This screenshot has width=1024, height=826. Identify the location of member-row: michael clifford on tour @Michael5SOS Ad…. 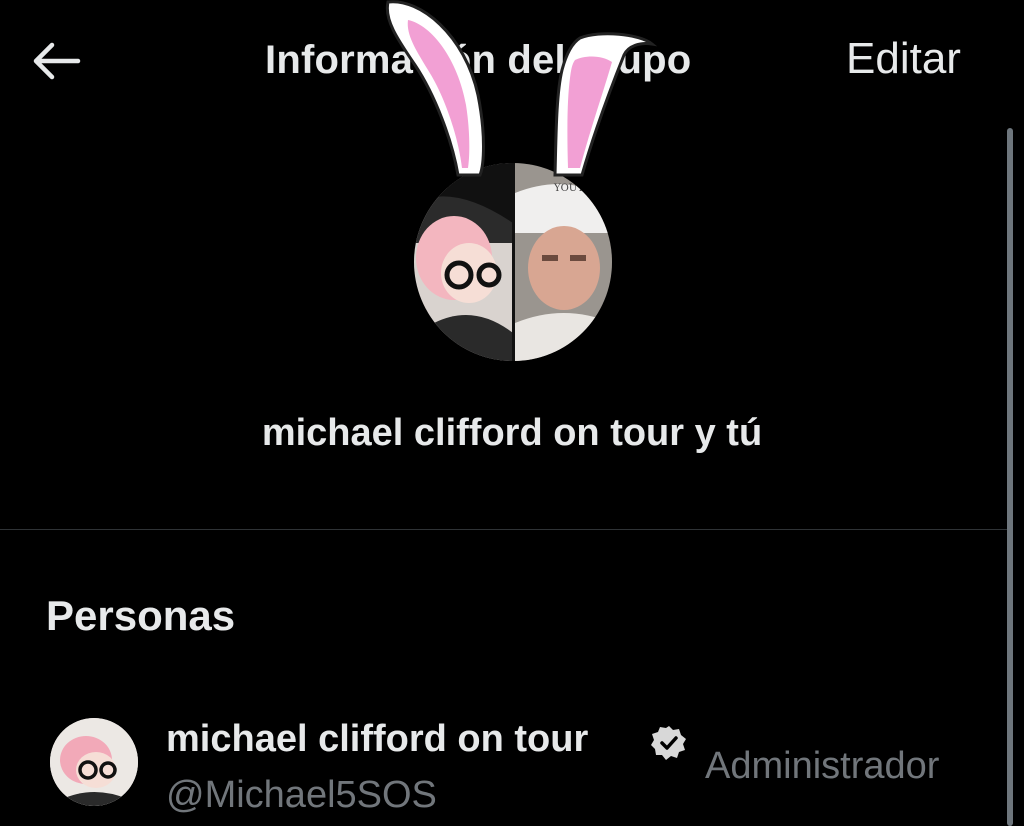
(500, 763).